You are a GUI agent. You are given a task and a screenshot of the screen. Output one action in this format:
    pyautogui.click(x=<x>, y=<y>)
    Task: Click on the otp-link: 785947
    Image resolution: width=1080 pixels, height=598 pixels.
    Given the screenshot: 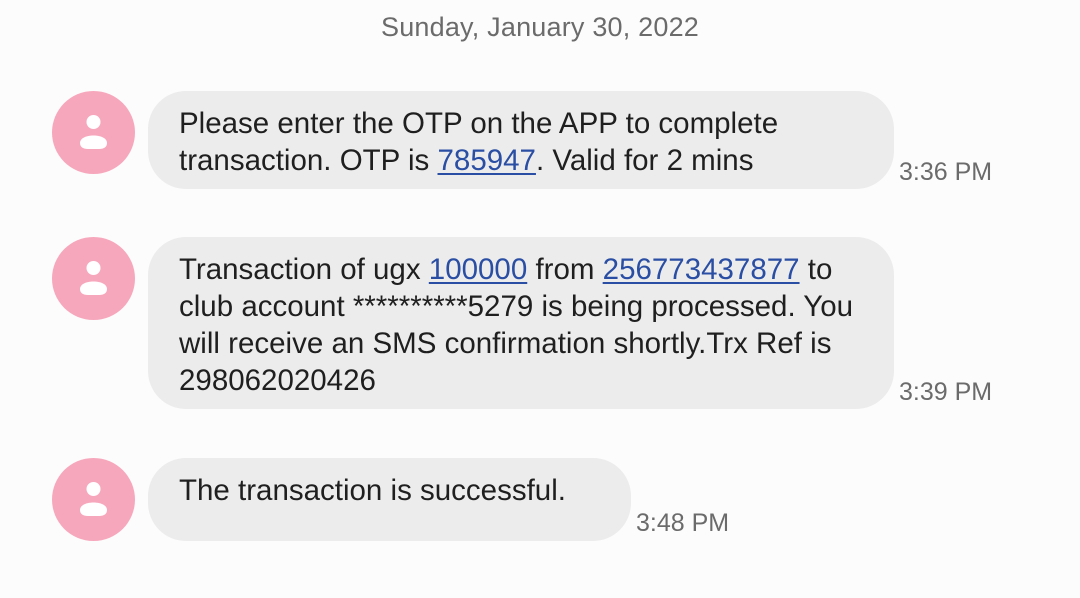 What is the action you would take?
    pyautogui.click(x=487, y=160)
    